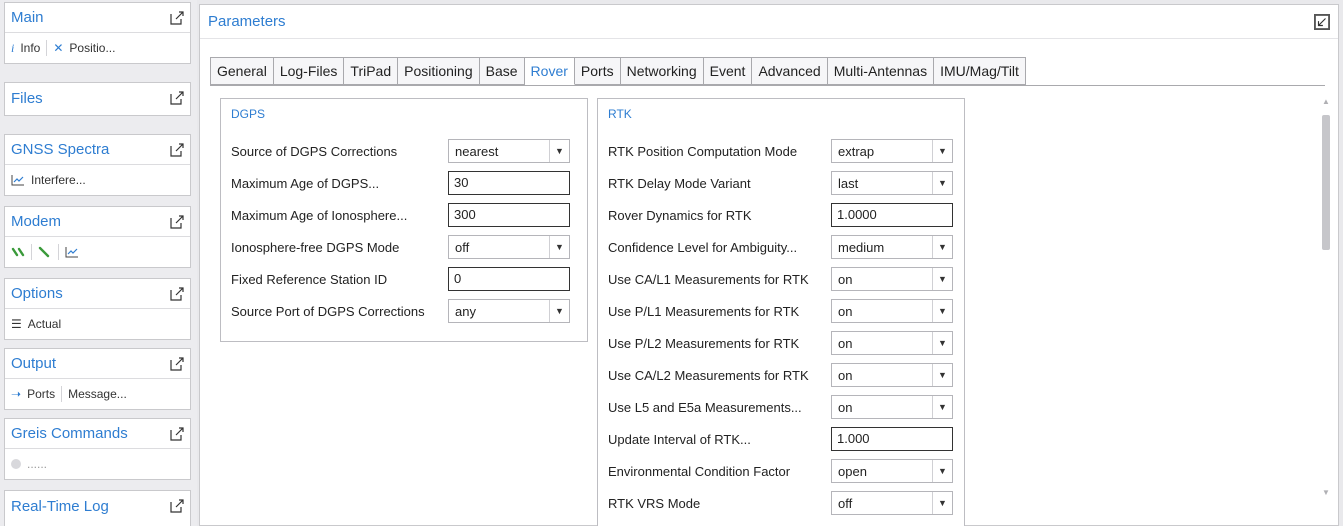 This screenshot has height=526, width=1343. What do you see at coordinates (549, 71) in the screenshot?
I see `tab-rover: Rover` at bounding box center [549, 71].